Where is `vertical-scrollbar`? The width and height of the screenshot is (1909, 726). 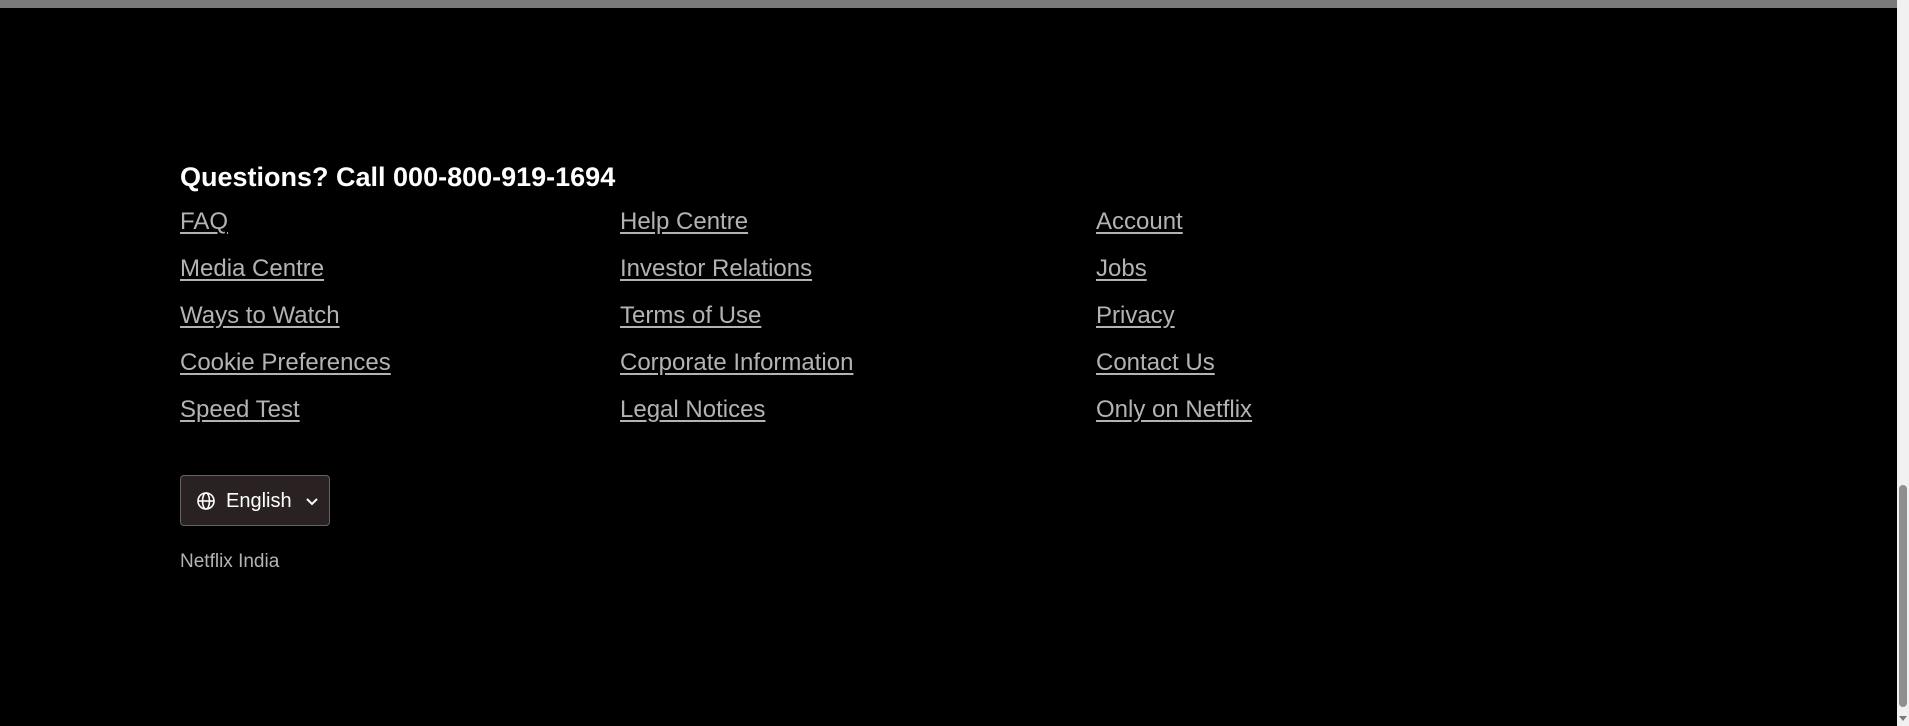
vertical-scrollbar is located at coordinates (1903, 363).